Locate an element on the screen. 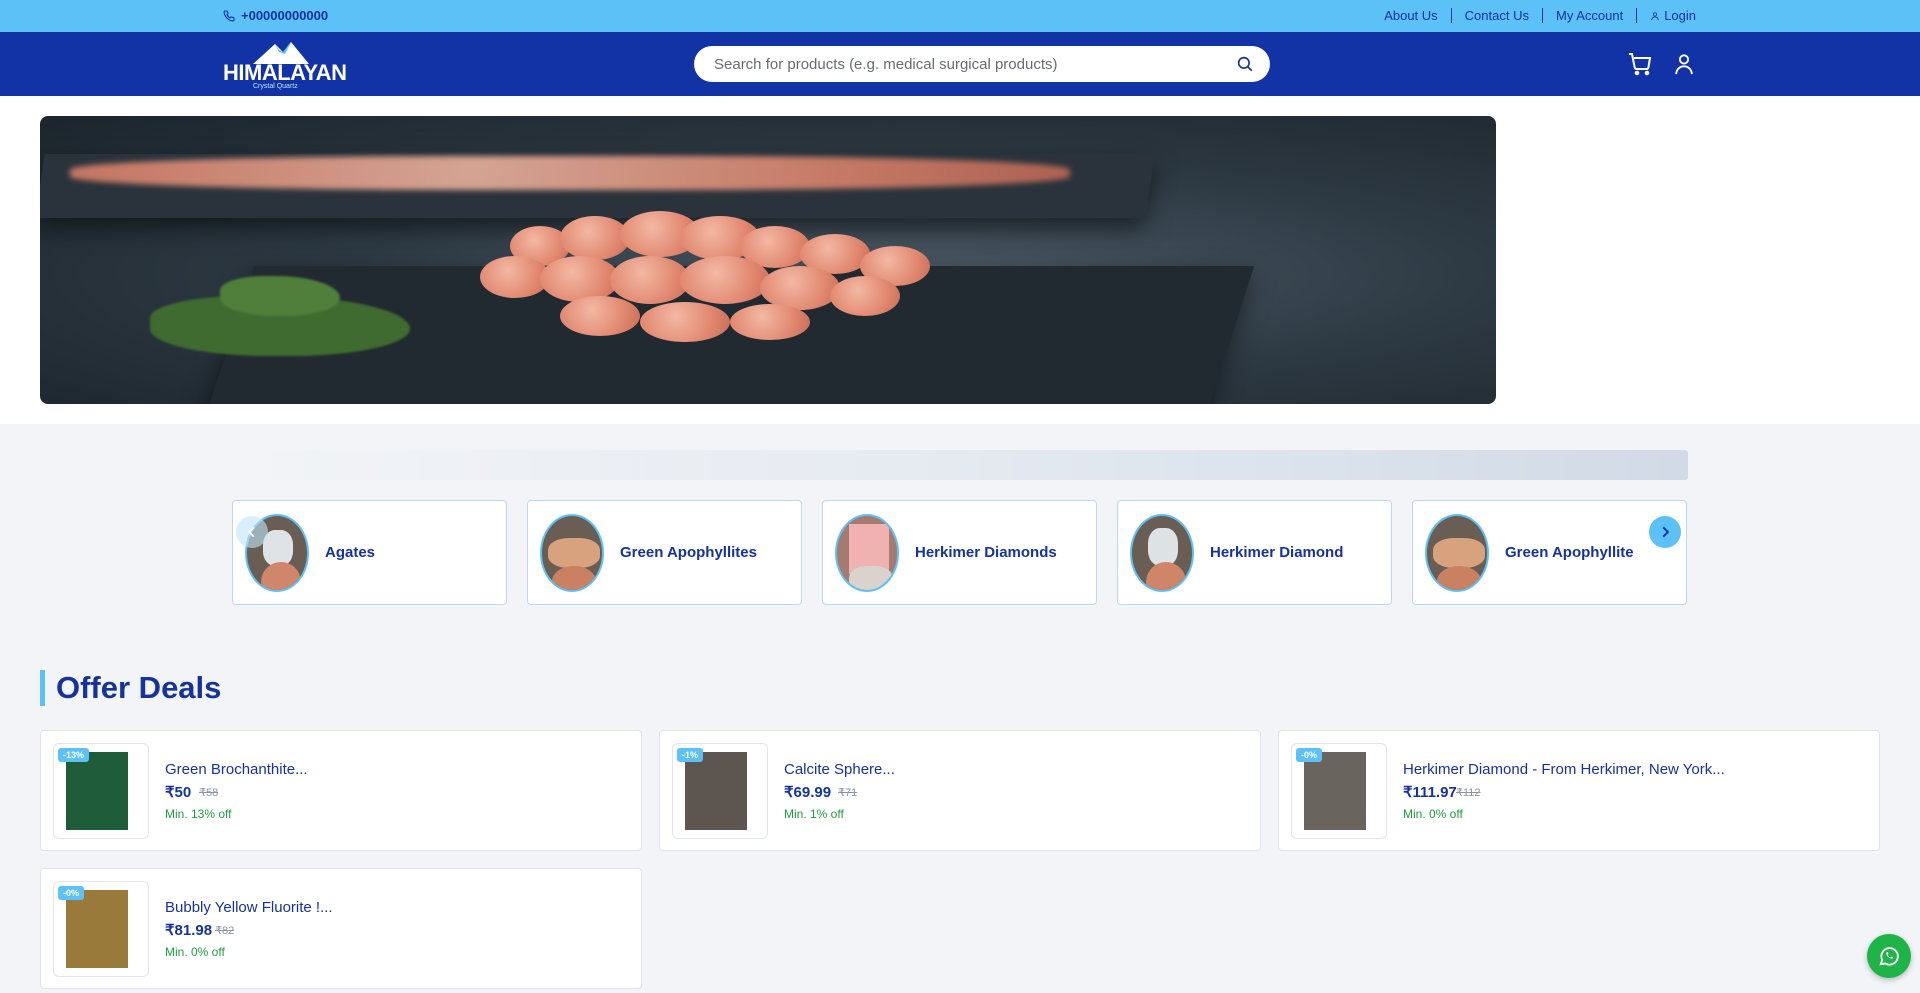 Image resolution: width=1920 pixels, height=993 pixels. about-us-link: About Us is located at coordinates (1410, 15).